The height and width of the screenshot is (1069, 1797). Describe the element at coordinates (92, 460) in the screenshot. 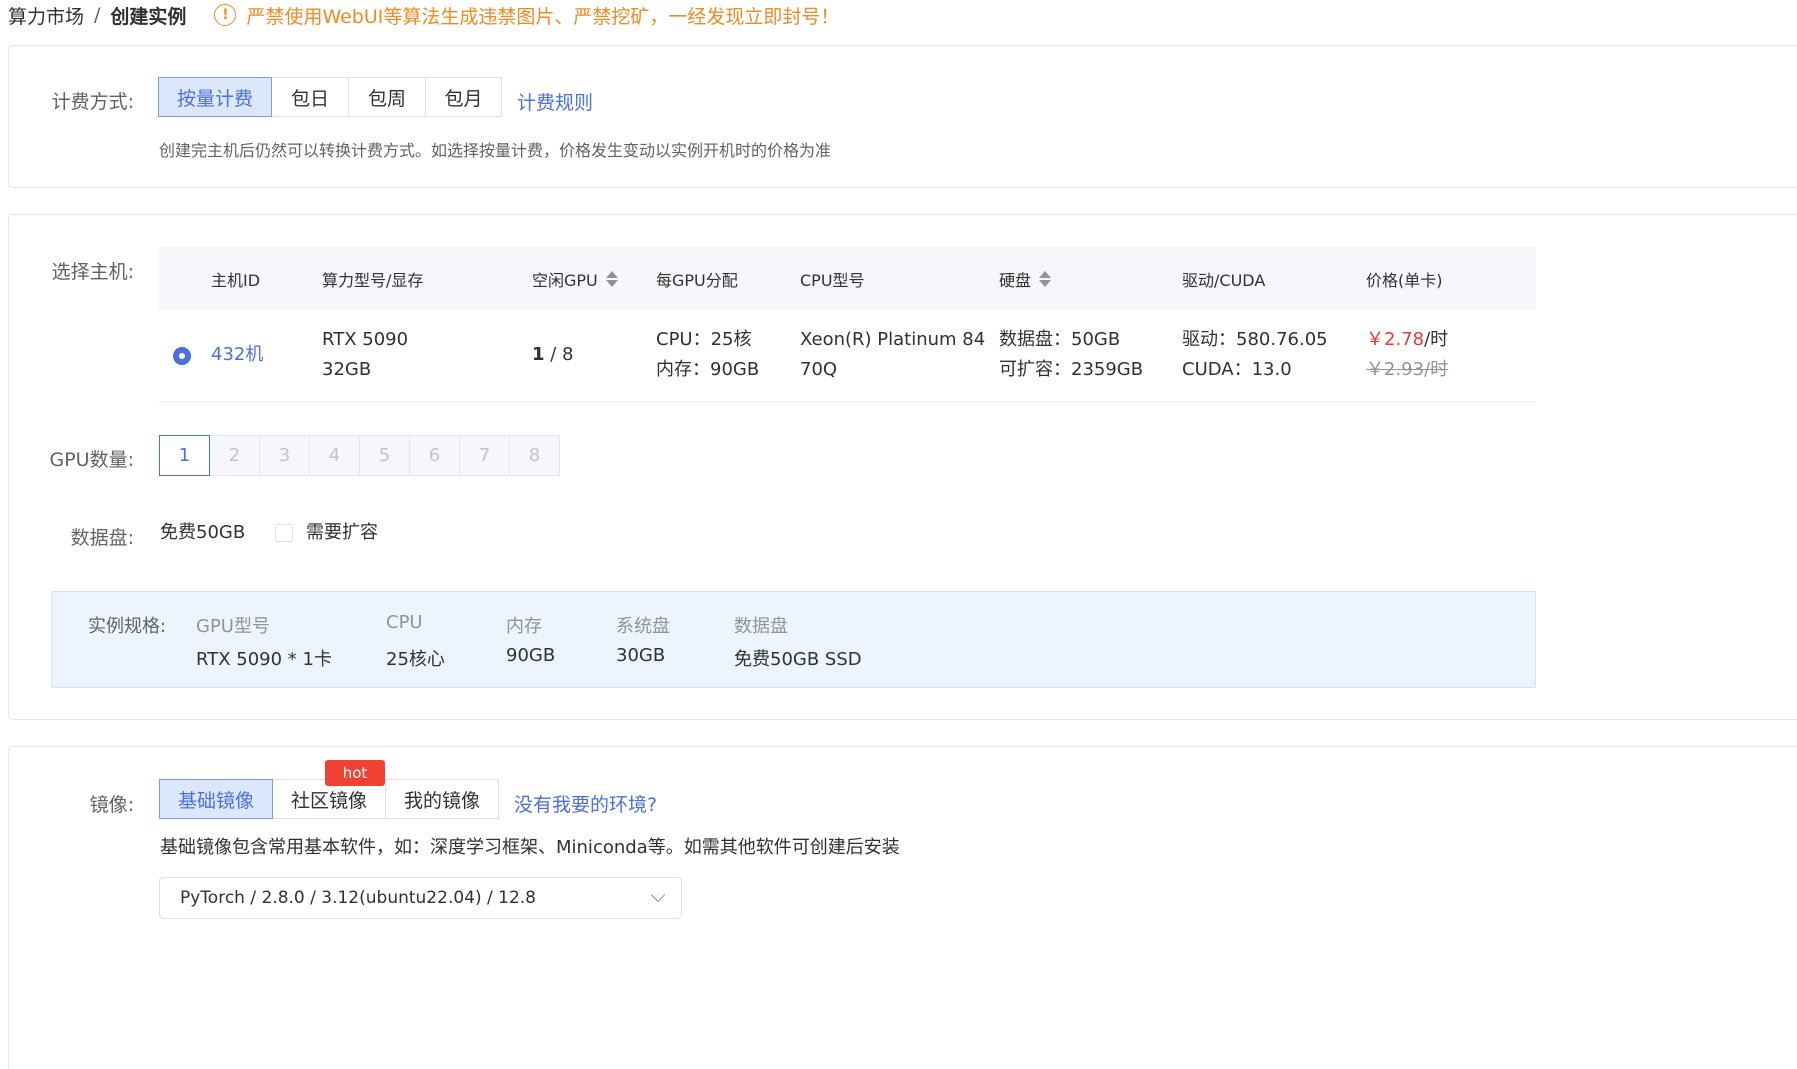

I see `gpu-count-label: GPU数量:` at that location.